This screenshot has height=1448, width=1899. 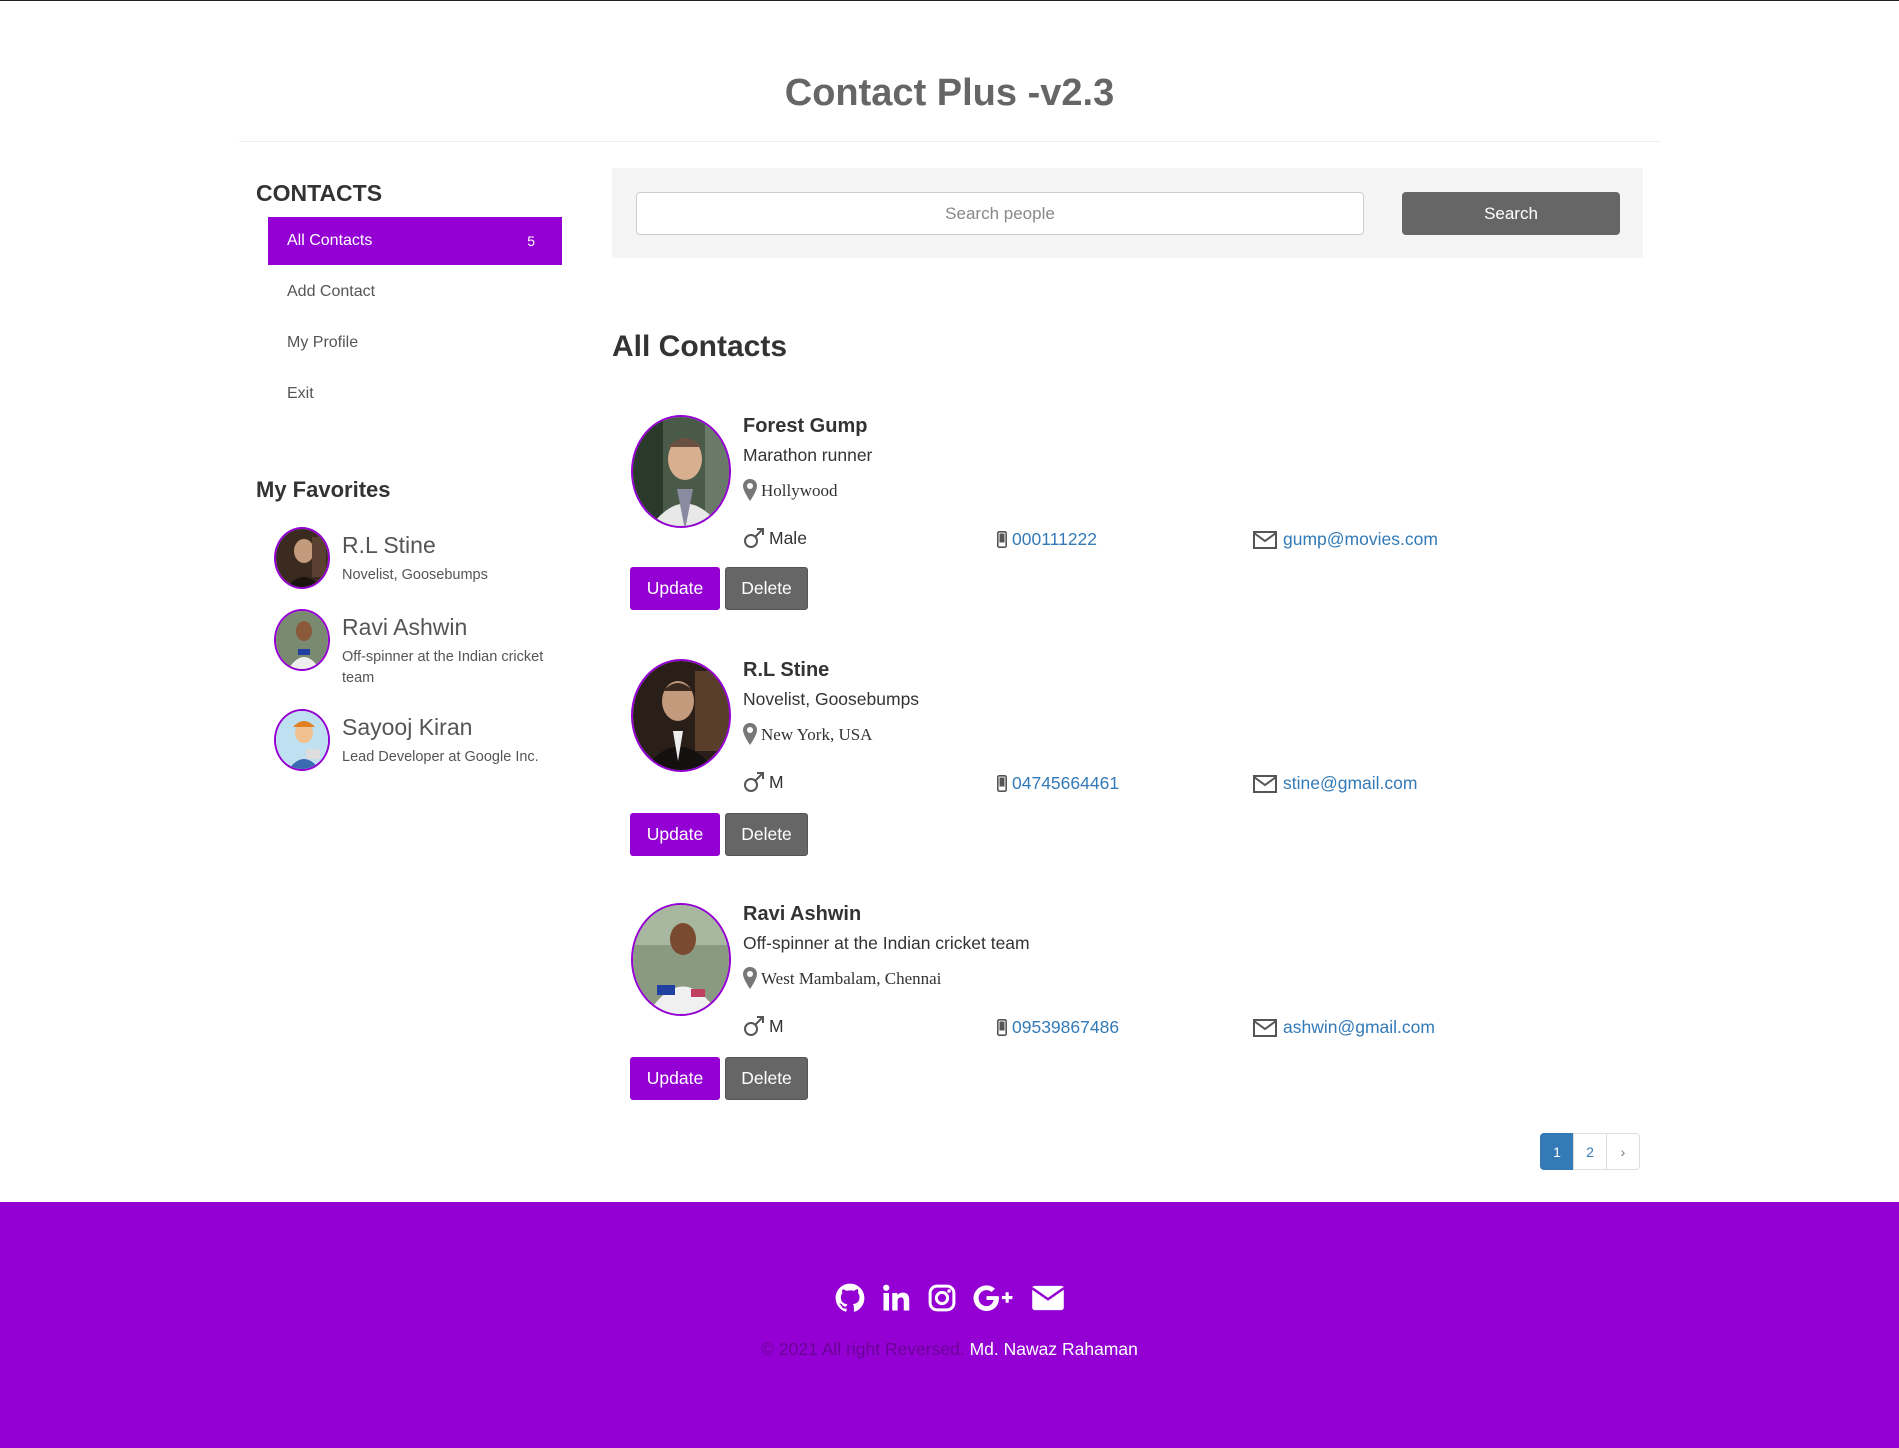 I want to click on contact-gender: Male, so click(x=775, y=538).